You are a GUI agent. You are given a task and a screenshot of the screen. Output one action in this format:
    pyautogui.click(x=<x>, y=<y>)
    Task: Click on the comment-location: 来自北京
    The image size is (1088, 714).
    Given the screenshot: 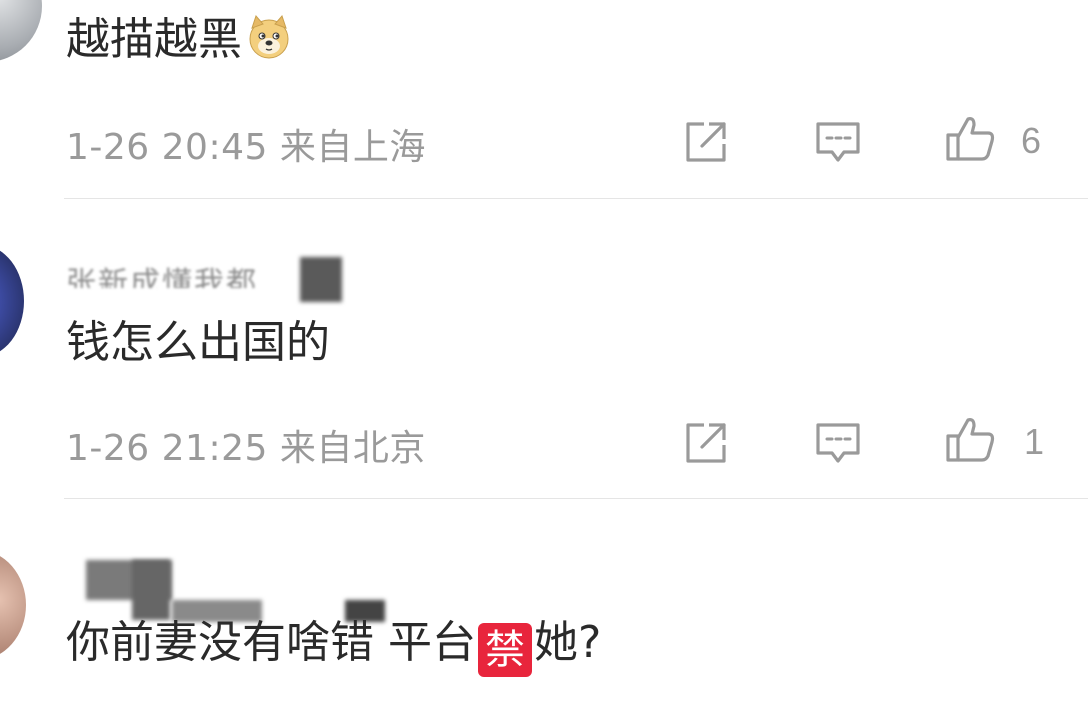 What is the action you would take?
    pyautogui.click(x=352, y=448)
    